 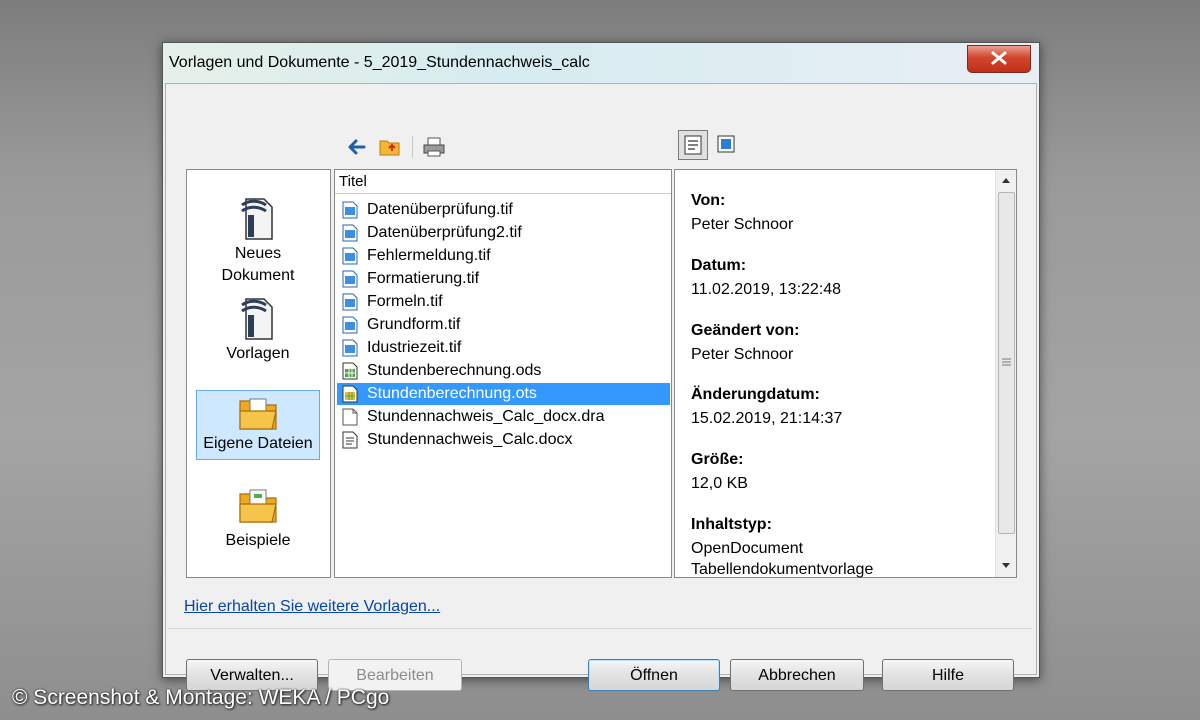 I want to click on file-row: Datenüberprüfung2.tif, so click(x=503, y=233).